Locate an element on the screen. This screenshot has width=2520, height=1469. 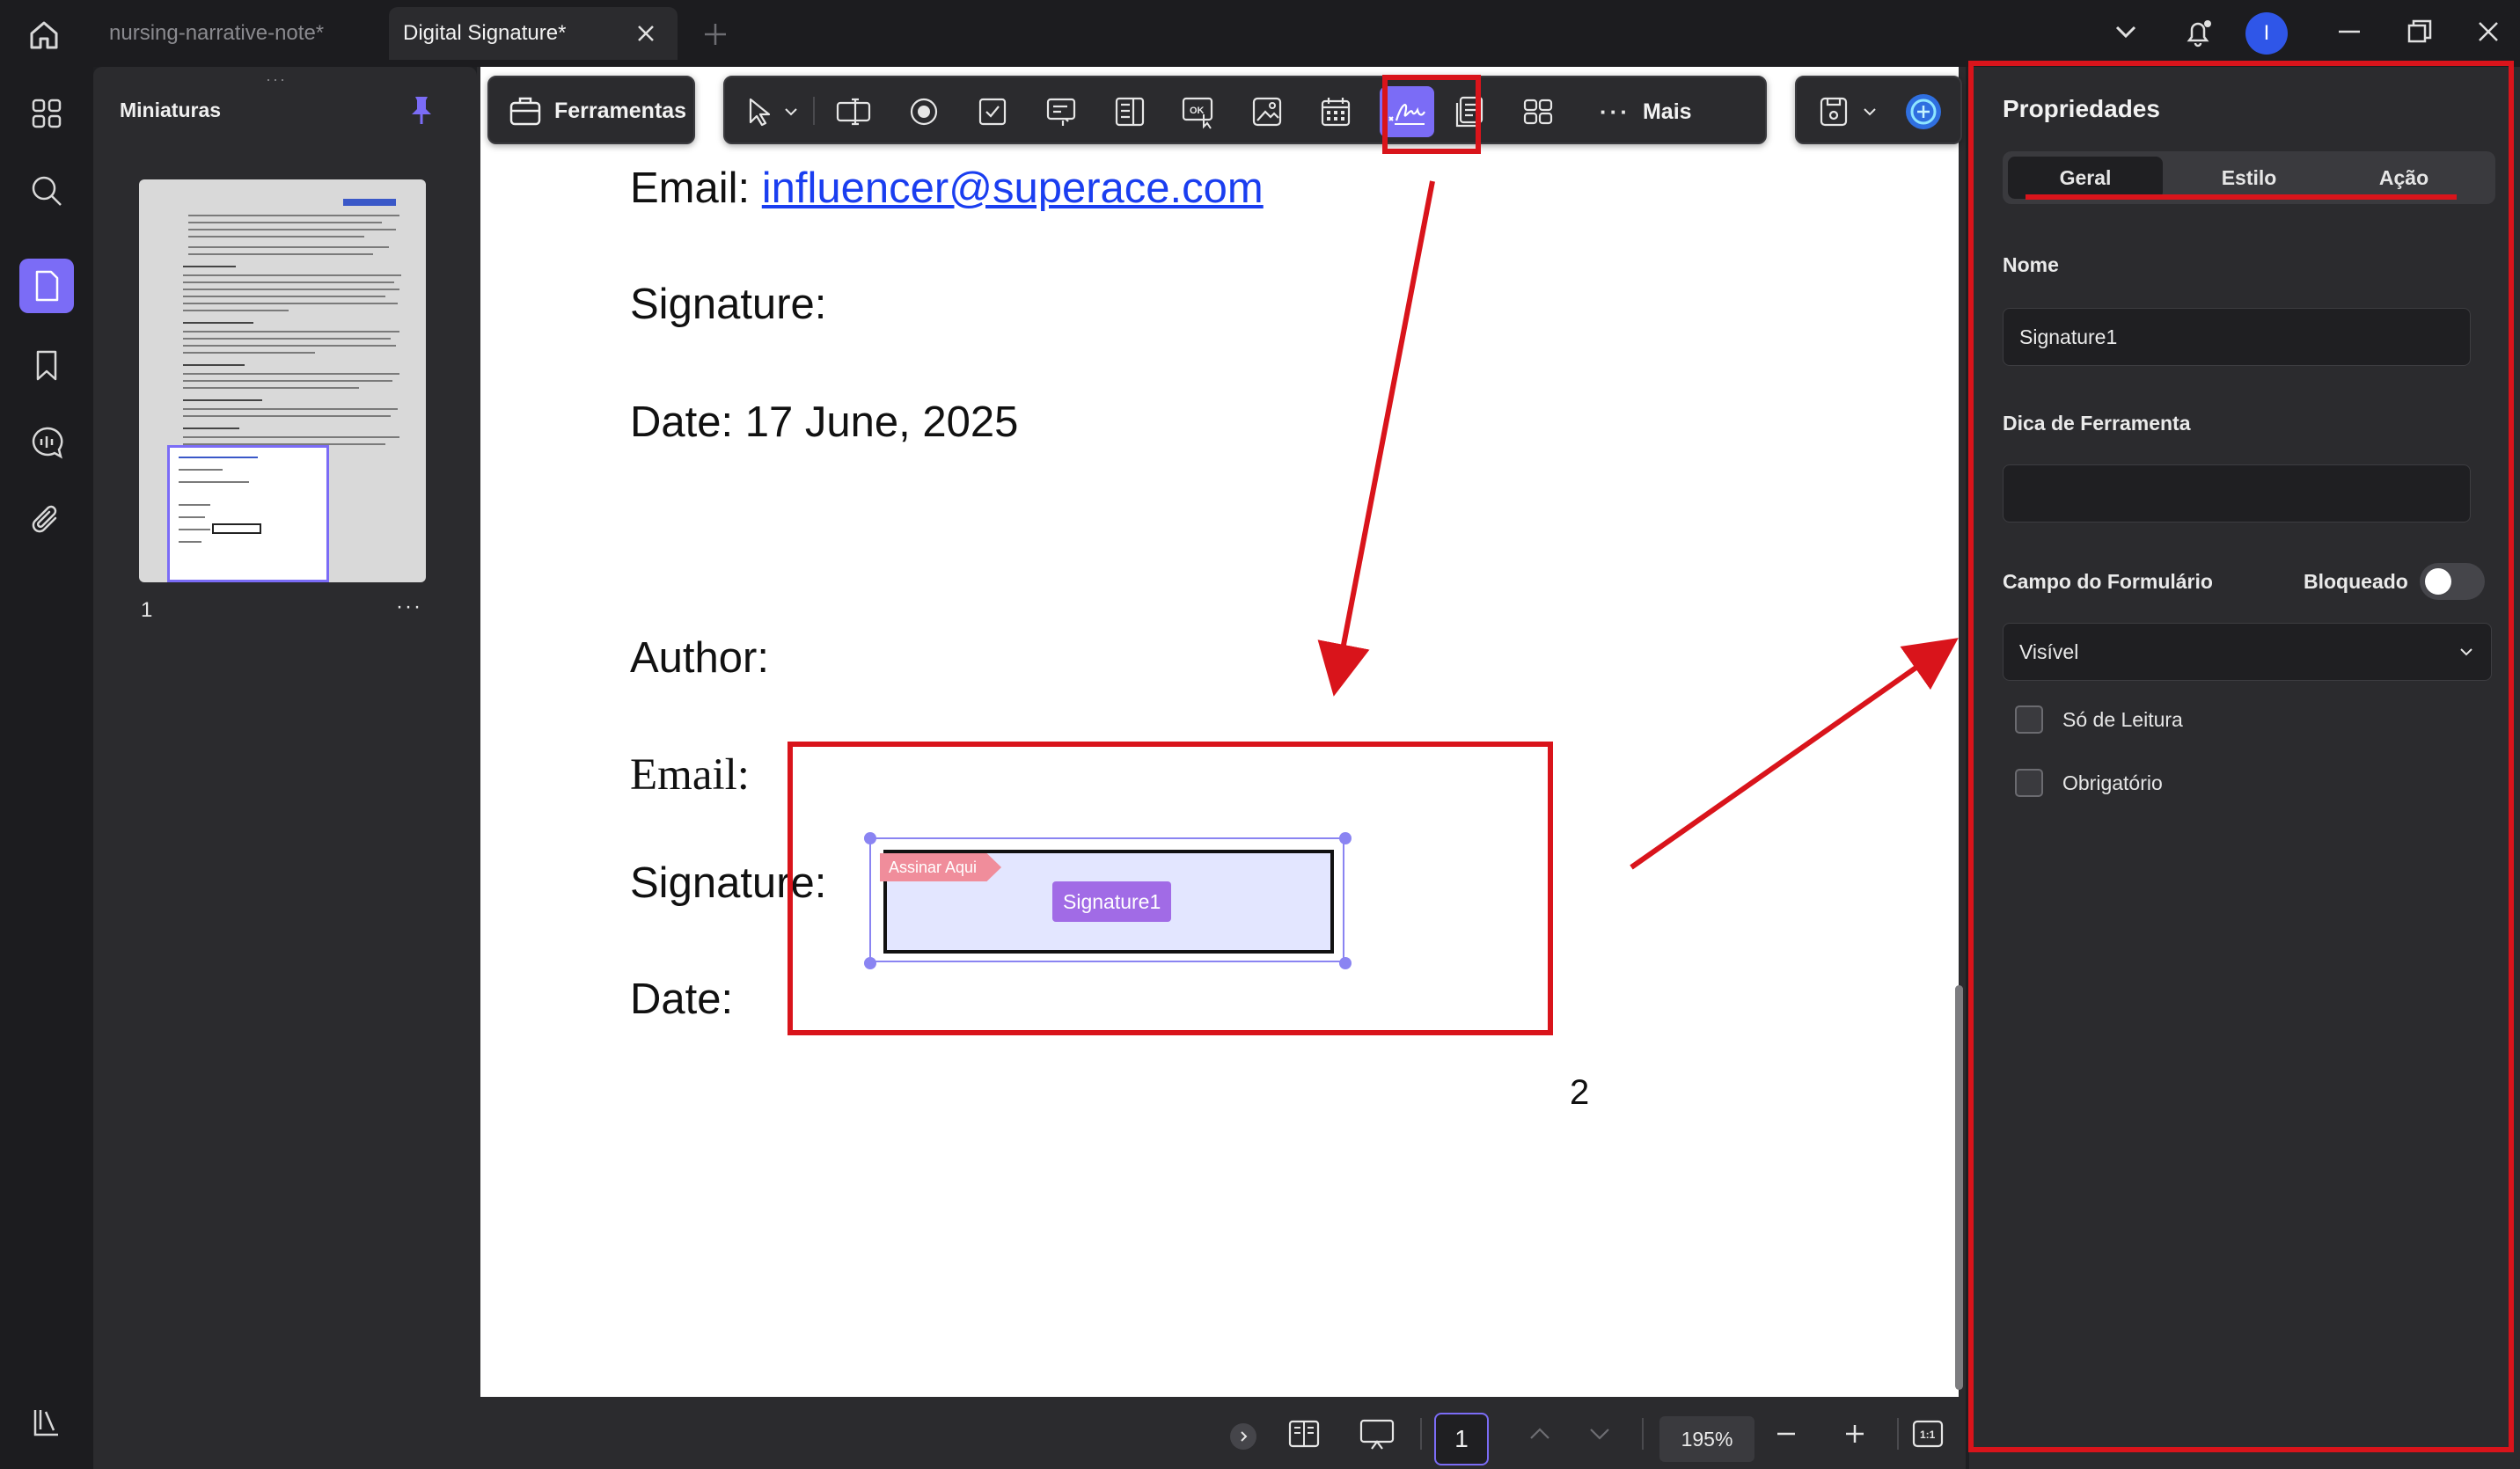
name-input: Signature1 is located at coordinates (2237, 337).